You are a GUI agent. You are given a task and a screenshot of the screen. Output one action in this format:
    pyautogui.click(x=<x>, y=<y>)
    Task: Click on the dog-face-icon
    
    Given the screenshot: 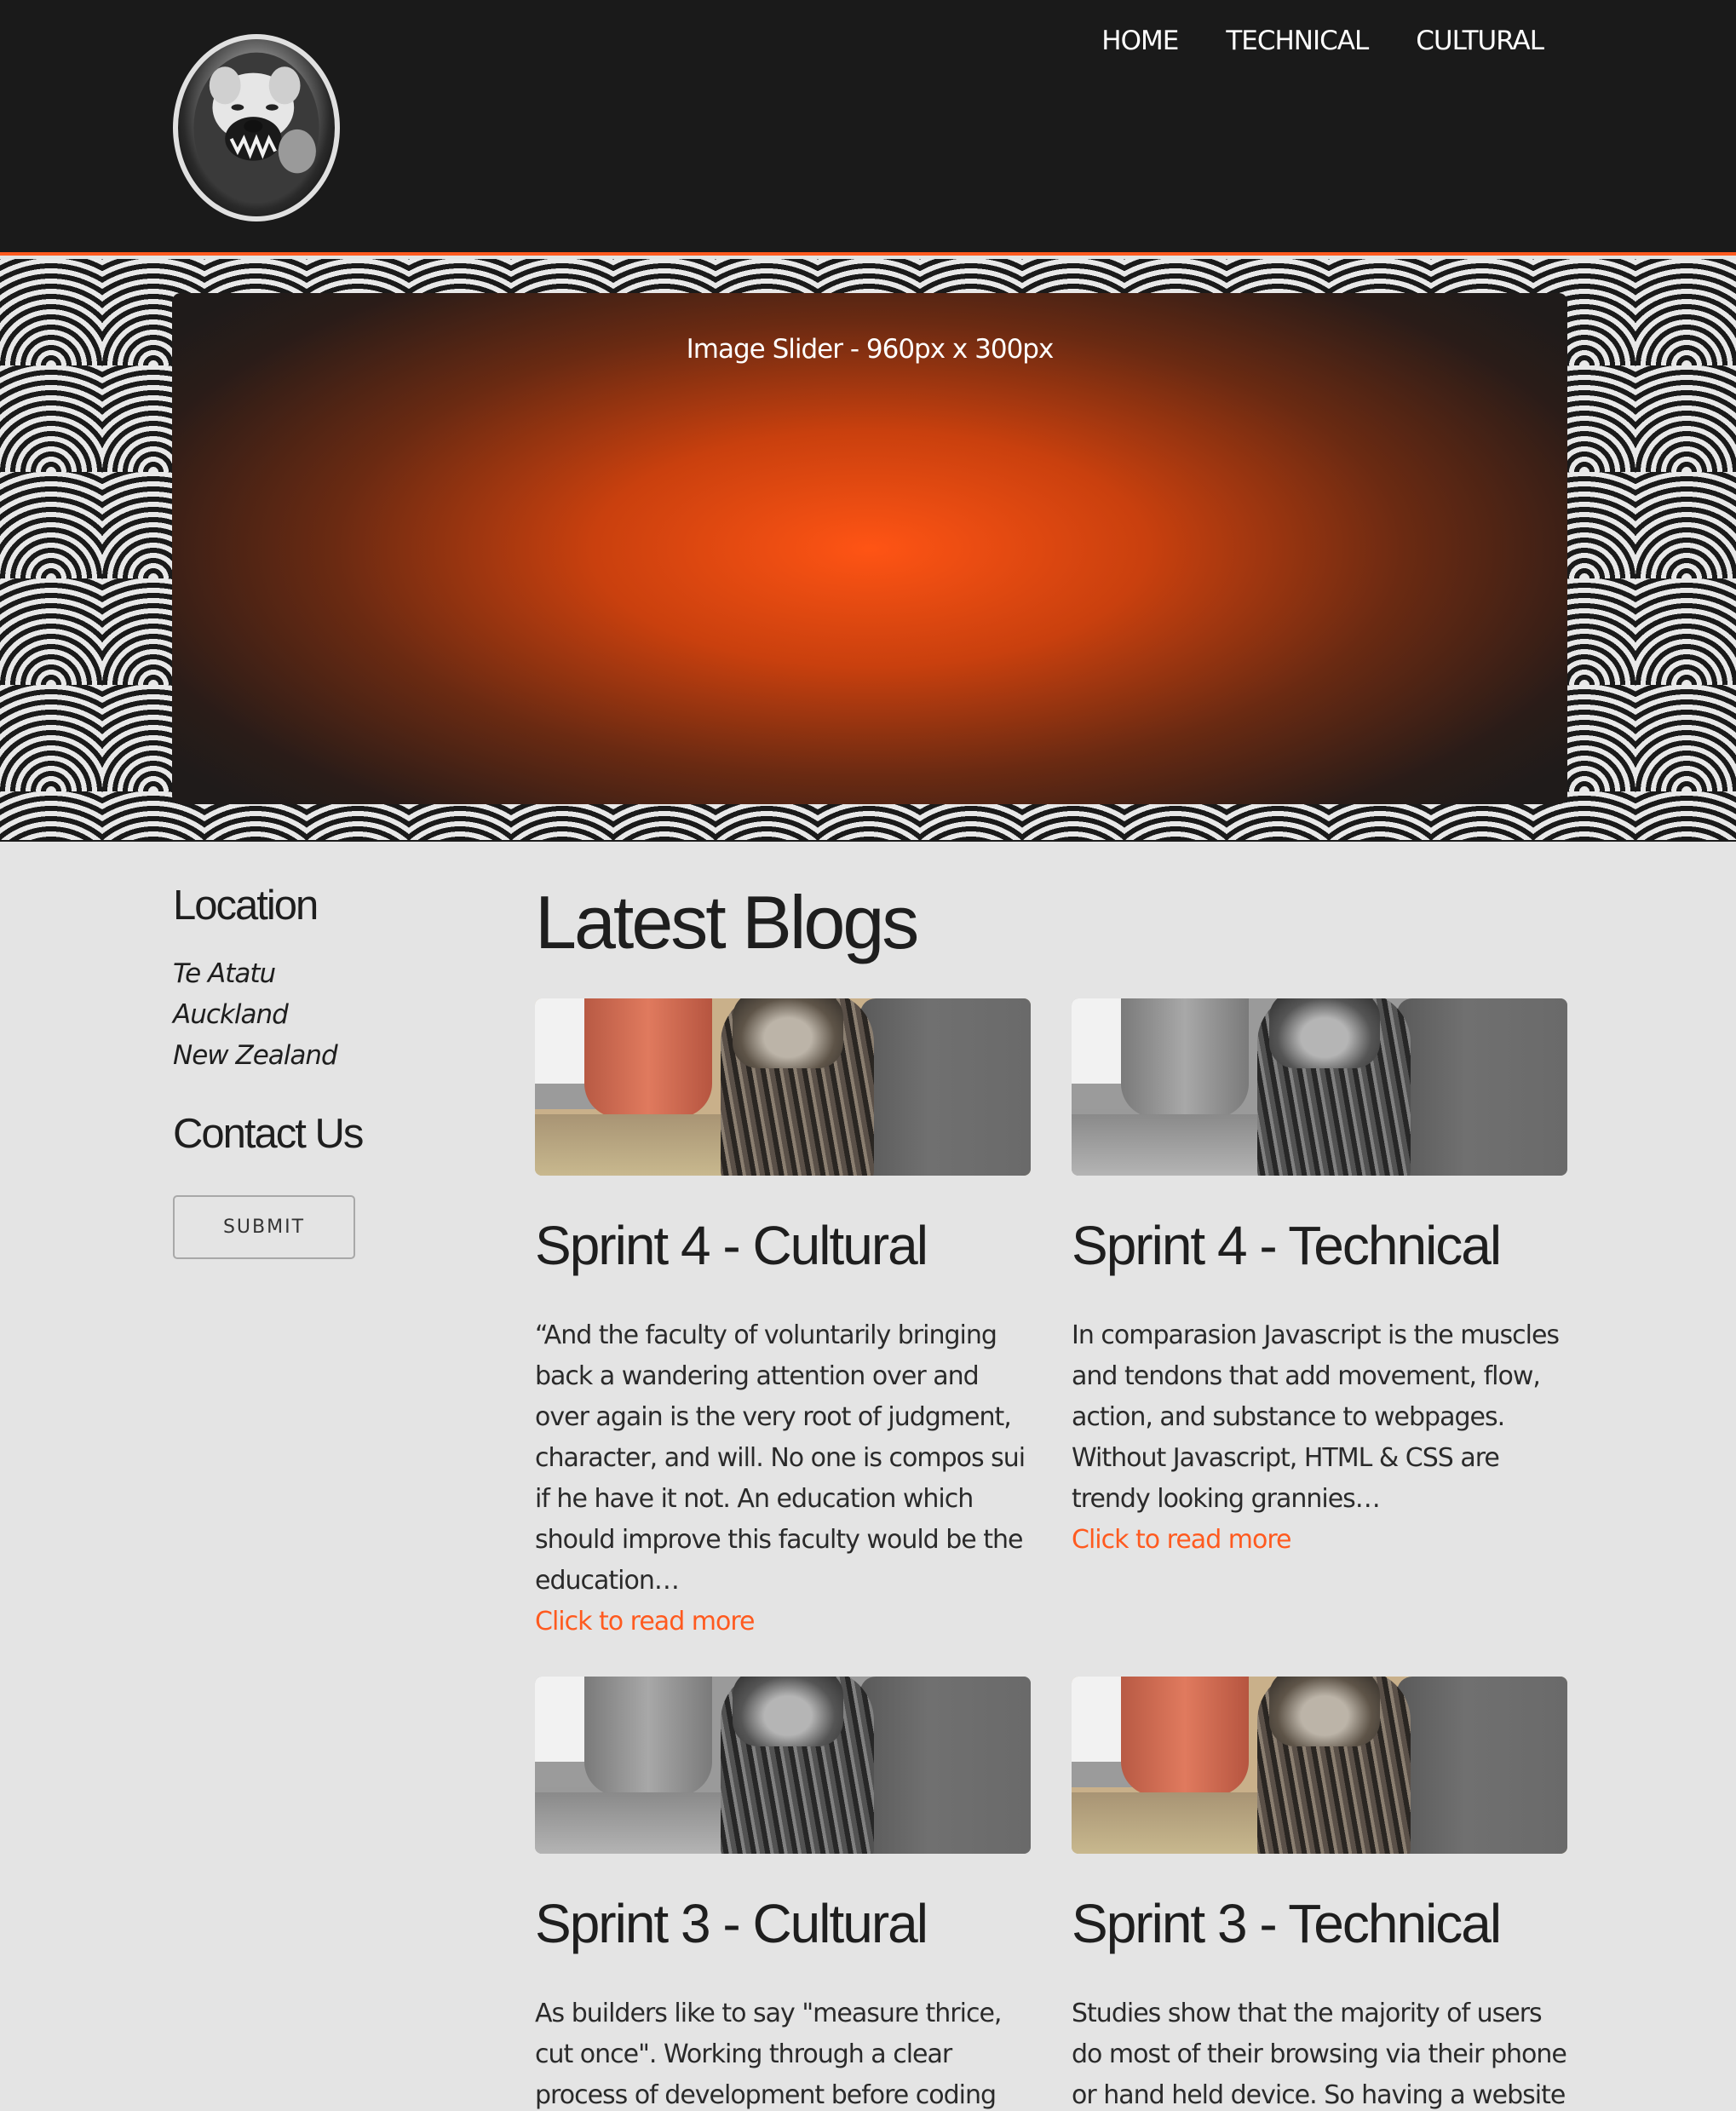 What is the action you would take?
    pyautogui.click(x=256, y=128)
    